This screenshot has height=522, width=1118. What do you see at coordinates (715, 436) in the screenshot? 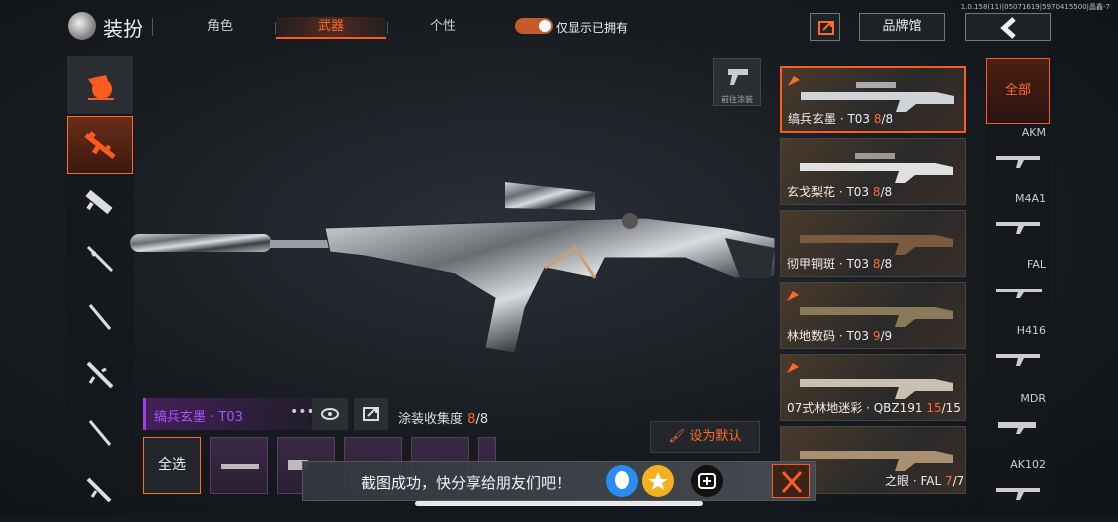
I see `set-default-label: 设为默认` at bounding box center [715, 436].